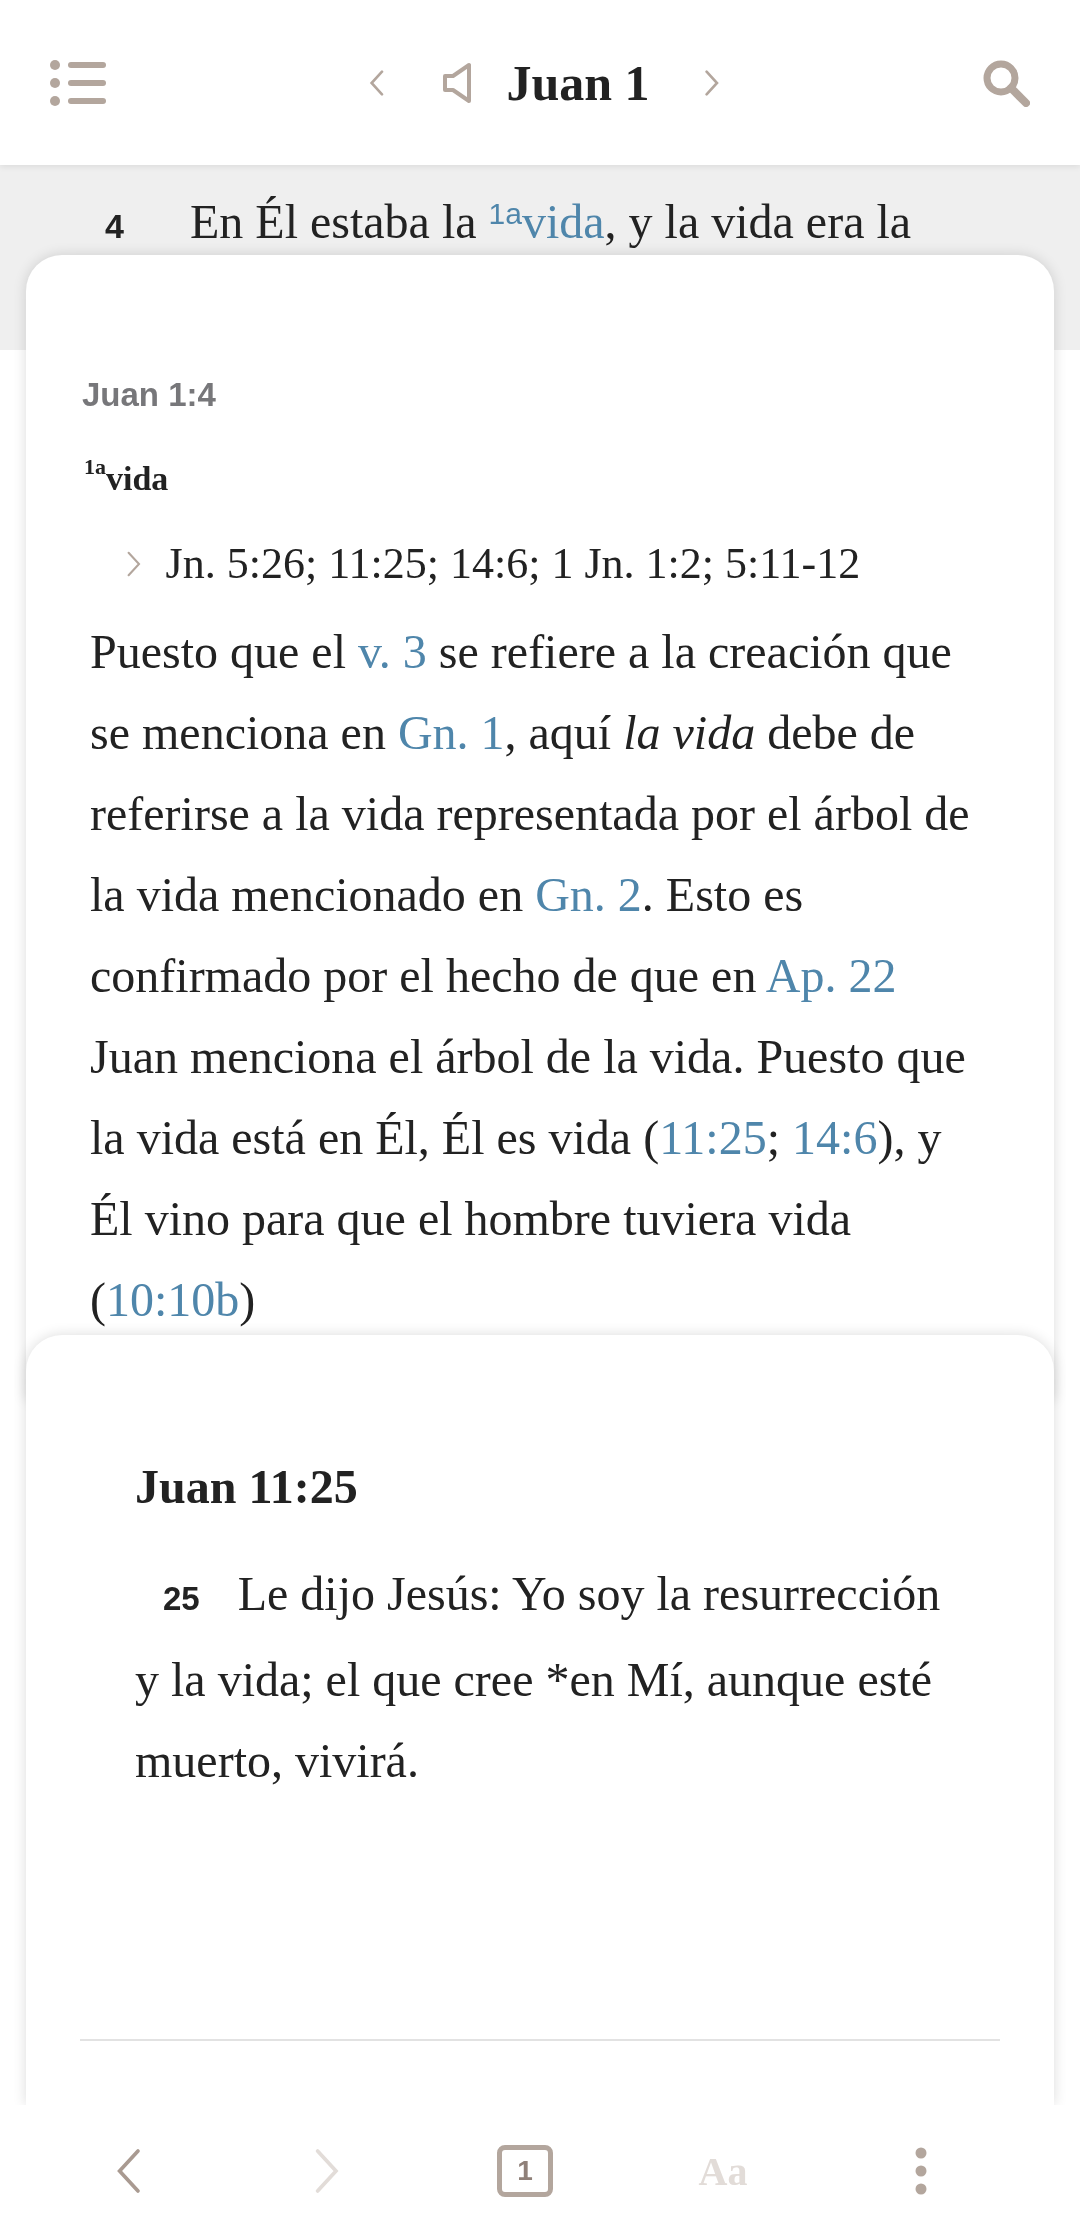 This screenshot has height=2237, width=1080. Describe the element at coordinates (392, 651) in the screenshot. I see `reference-link: v. 3` at that location.